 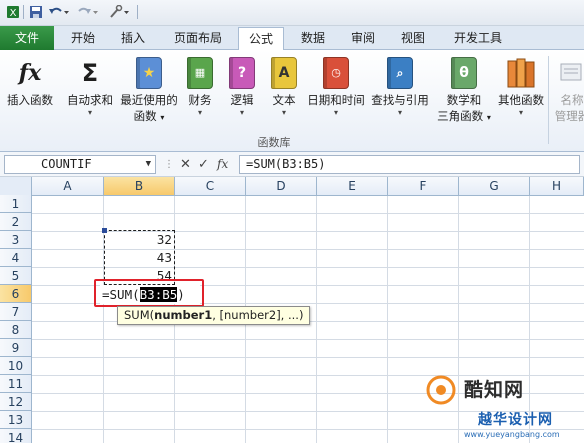 I want to click on text-book-icon: A, so click(x=284, y=73).